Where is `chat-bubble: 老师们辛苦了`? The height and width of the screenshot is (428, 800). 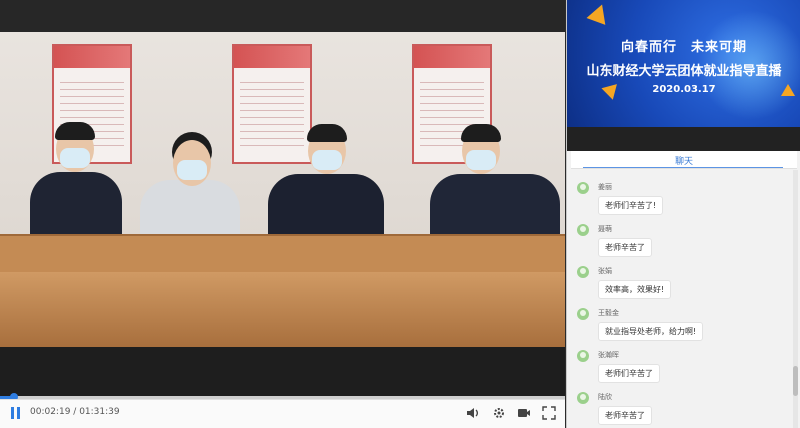 chat-bubble: 老师们辛苦了 is located at coordinates (629, 373).